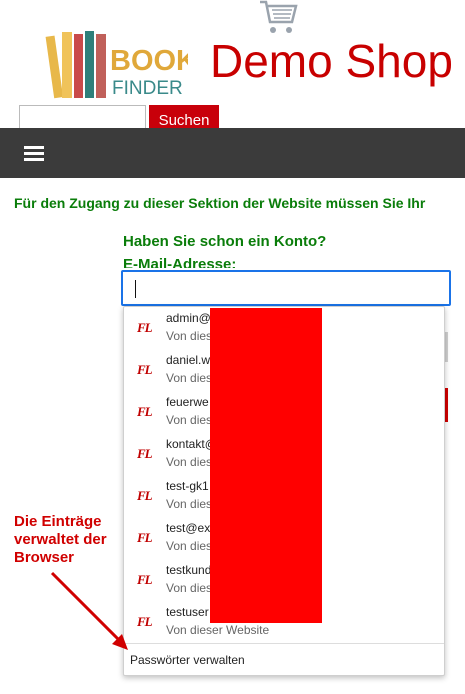 The height and width of the screenshot is (694, 465). What do you see at coordinates (34, 154) in the screenshot?
I see `hamburger-menu-icon` at bounding box center [34, 154].